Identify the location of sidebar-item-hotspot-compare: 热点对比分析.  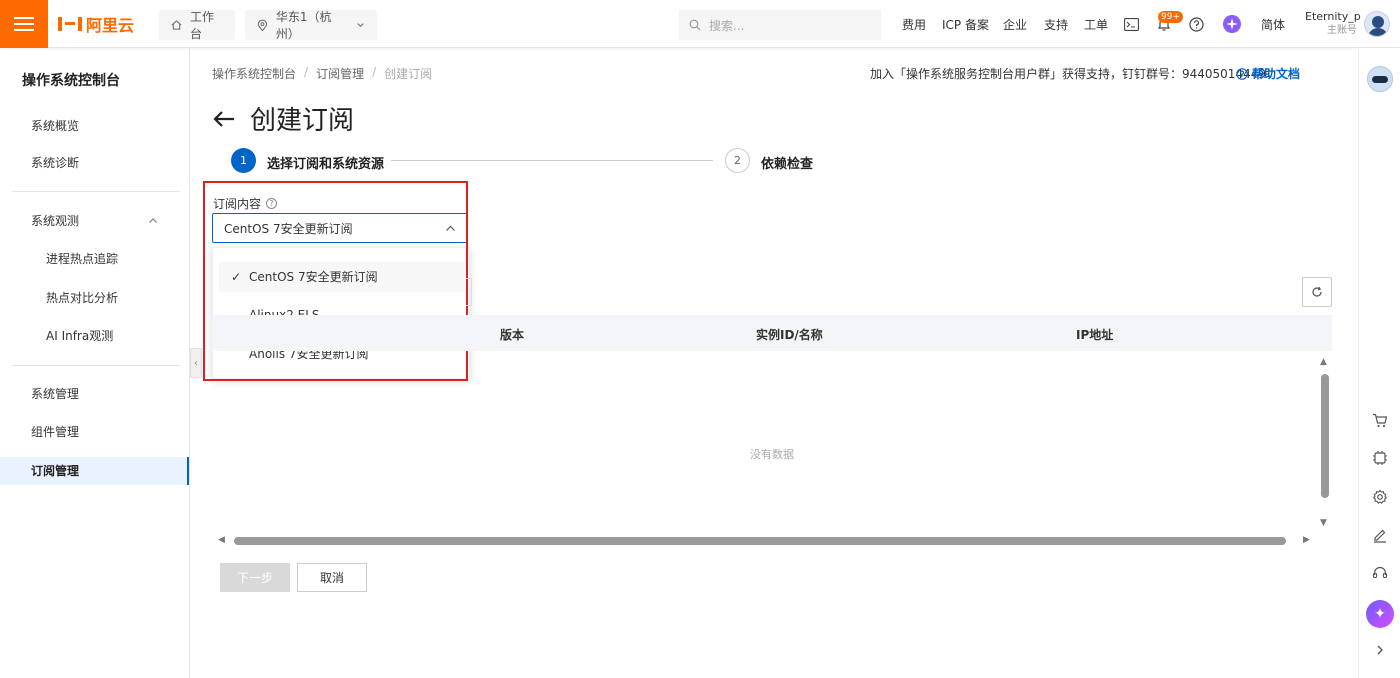
(94, 298).